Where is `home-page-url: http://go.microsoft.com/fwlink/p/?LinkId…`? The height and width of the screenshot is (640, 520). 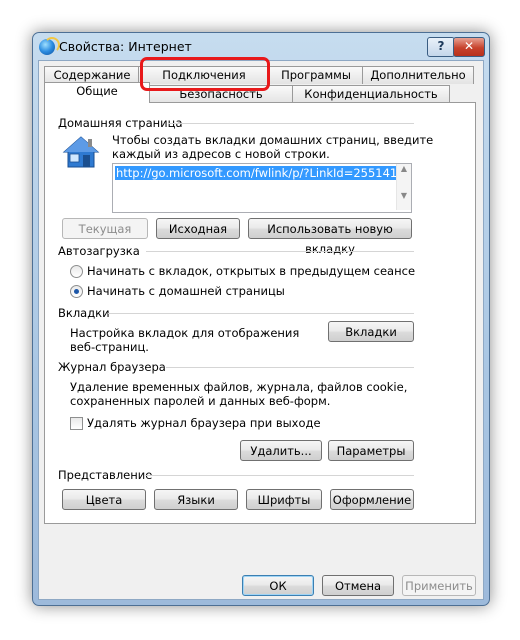
home-page-url: http://go.microsoft.com/fwlink/p/?LinkId… is located at coordinates (257, 173).